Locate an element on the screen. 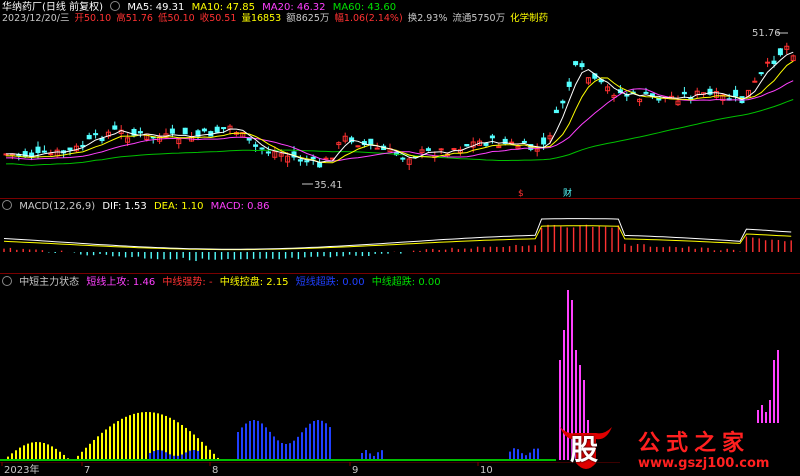 The height and width of the screenshot is (476, 800). open-label: 开50.10 is located at coordinates (93, 18).